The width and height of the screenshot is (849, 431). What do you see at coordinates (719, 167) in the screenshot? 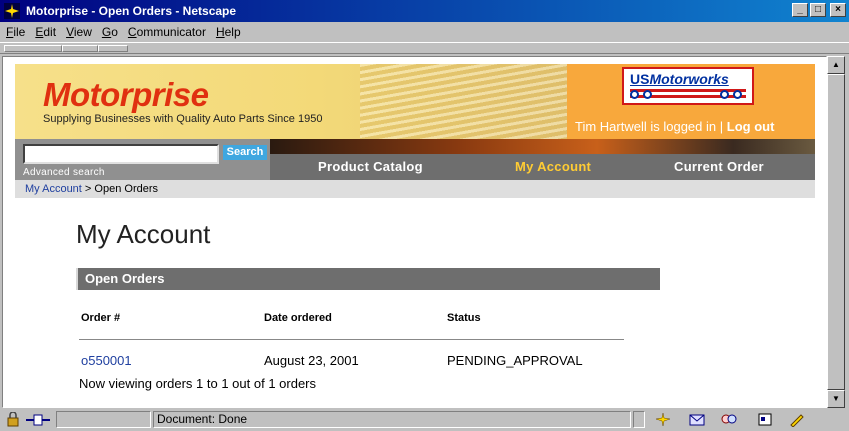
I see `nav-current-order: Current Order` at bounding box center [719, 167].